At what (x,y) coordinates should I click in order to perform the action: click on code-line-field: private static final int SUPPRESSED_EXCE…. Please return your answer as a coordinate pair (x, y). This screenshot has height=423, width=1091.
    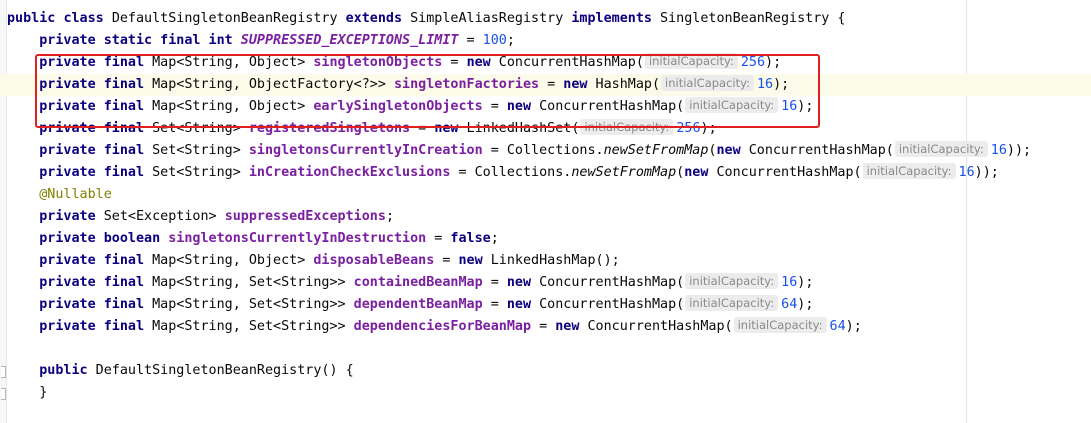
    Looking at the image, I should click on (545, 41).